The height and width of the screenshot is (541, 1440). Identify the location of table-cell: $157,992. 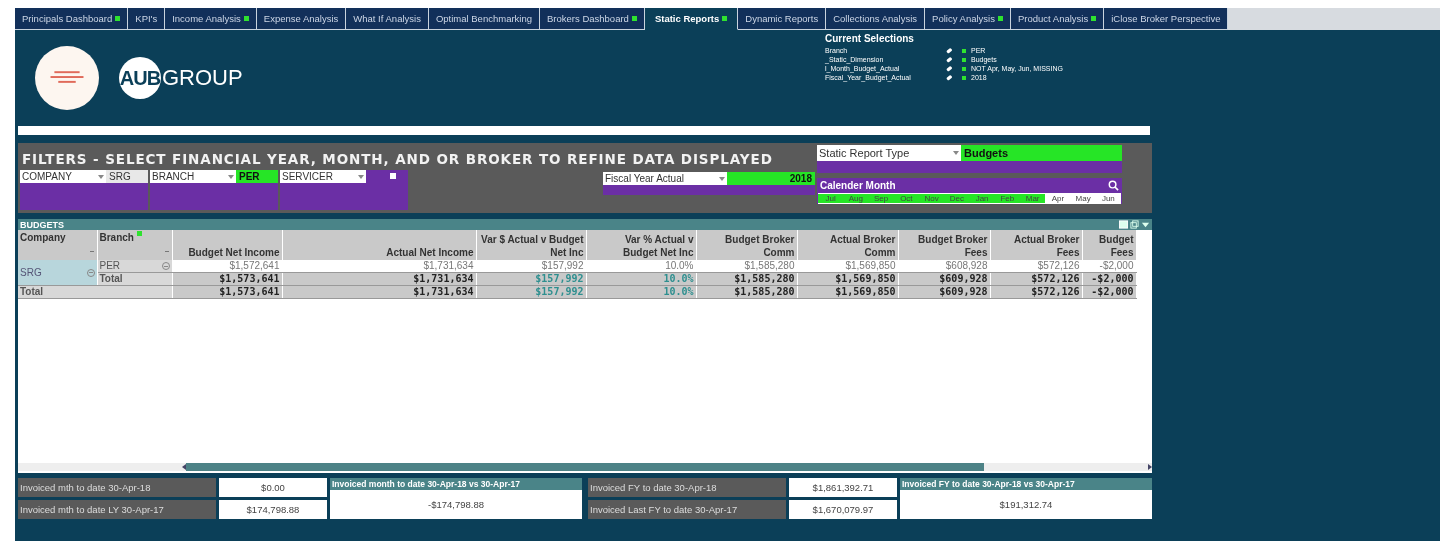
(531, 266).